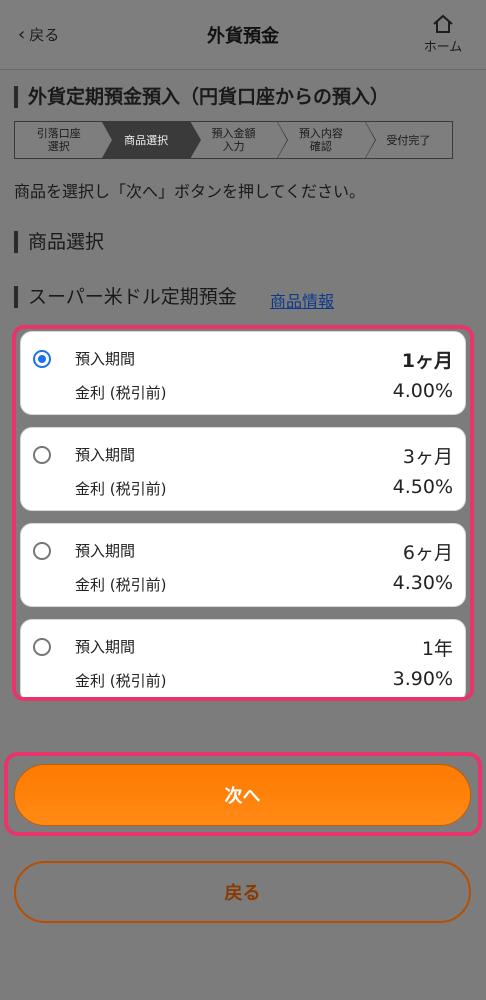 Image resolution: width=486 pixels, height=1000 pixels. Describe the element at coordinates (422, 391) in the screenshot. I see `rate-value: 4.00%` at that location.